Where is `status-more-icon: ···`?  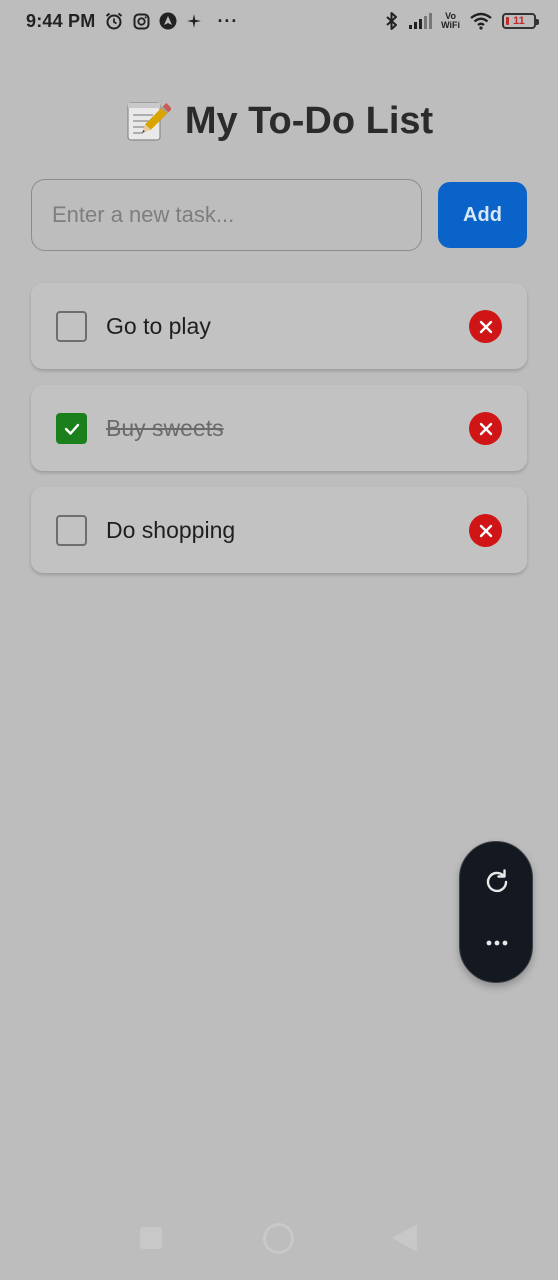
status-more-icon: ··· is located at coordinates (228, 20).